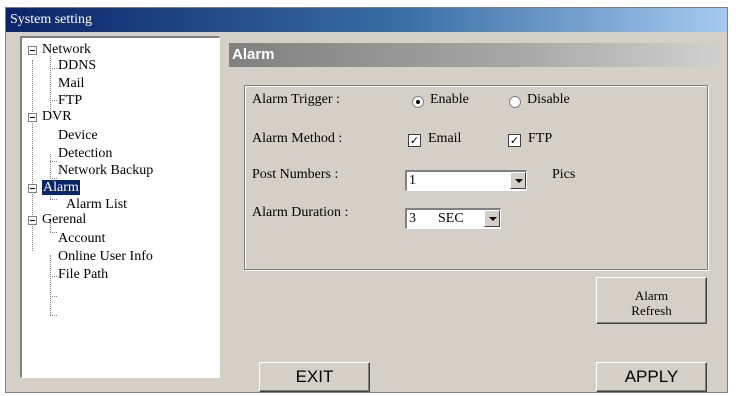  I want to click on alarm-trigger-label: Alarm Trigger :, so click(296, 99).